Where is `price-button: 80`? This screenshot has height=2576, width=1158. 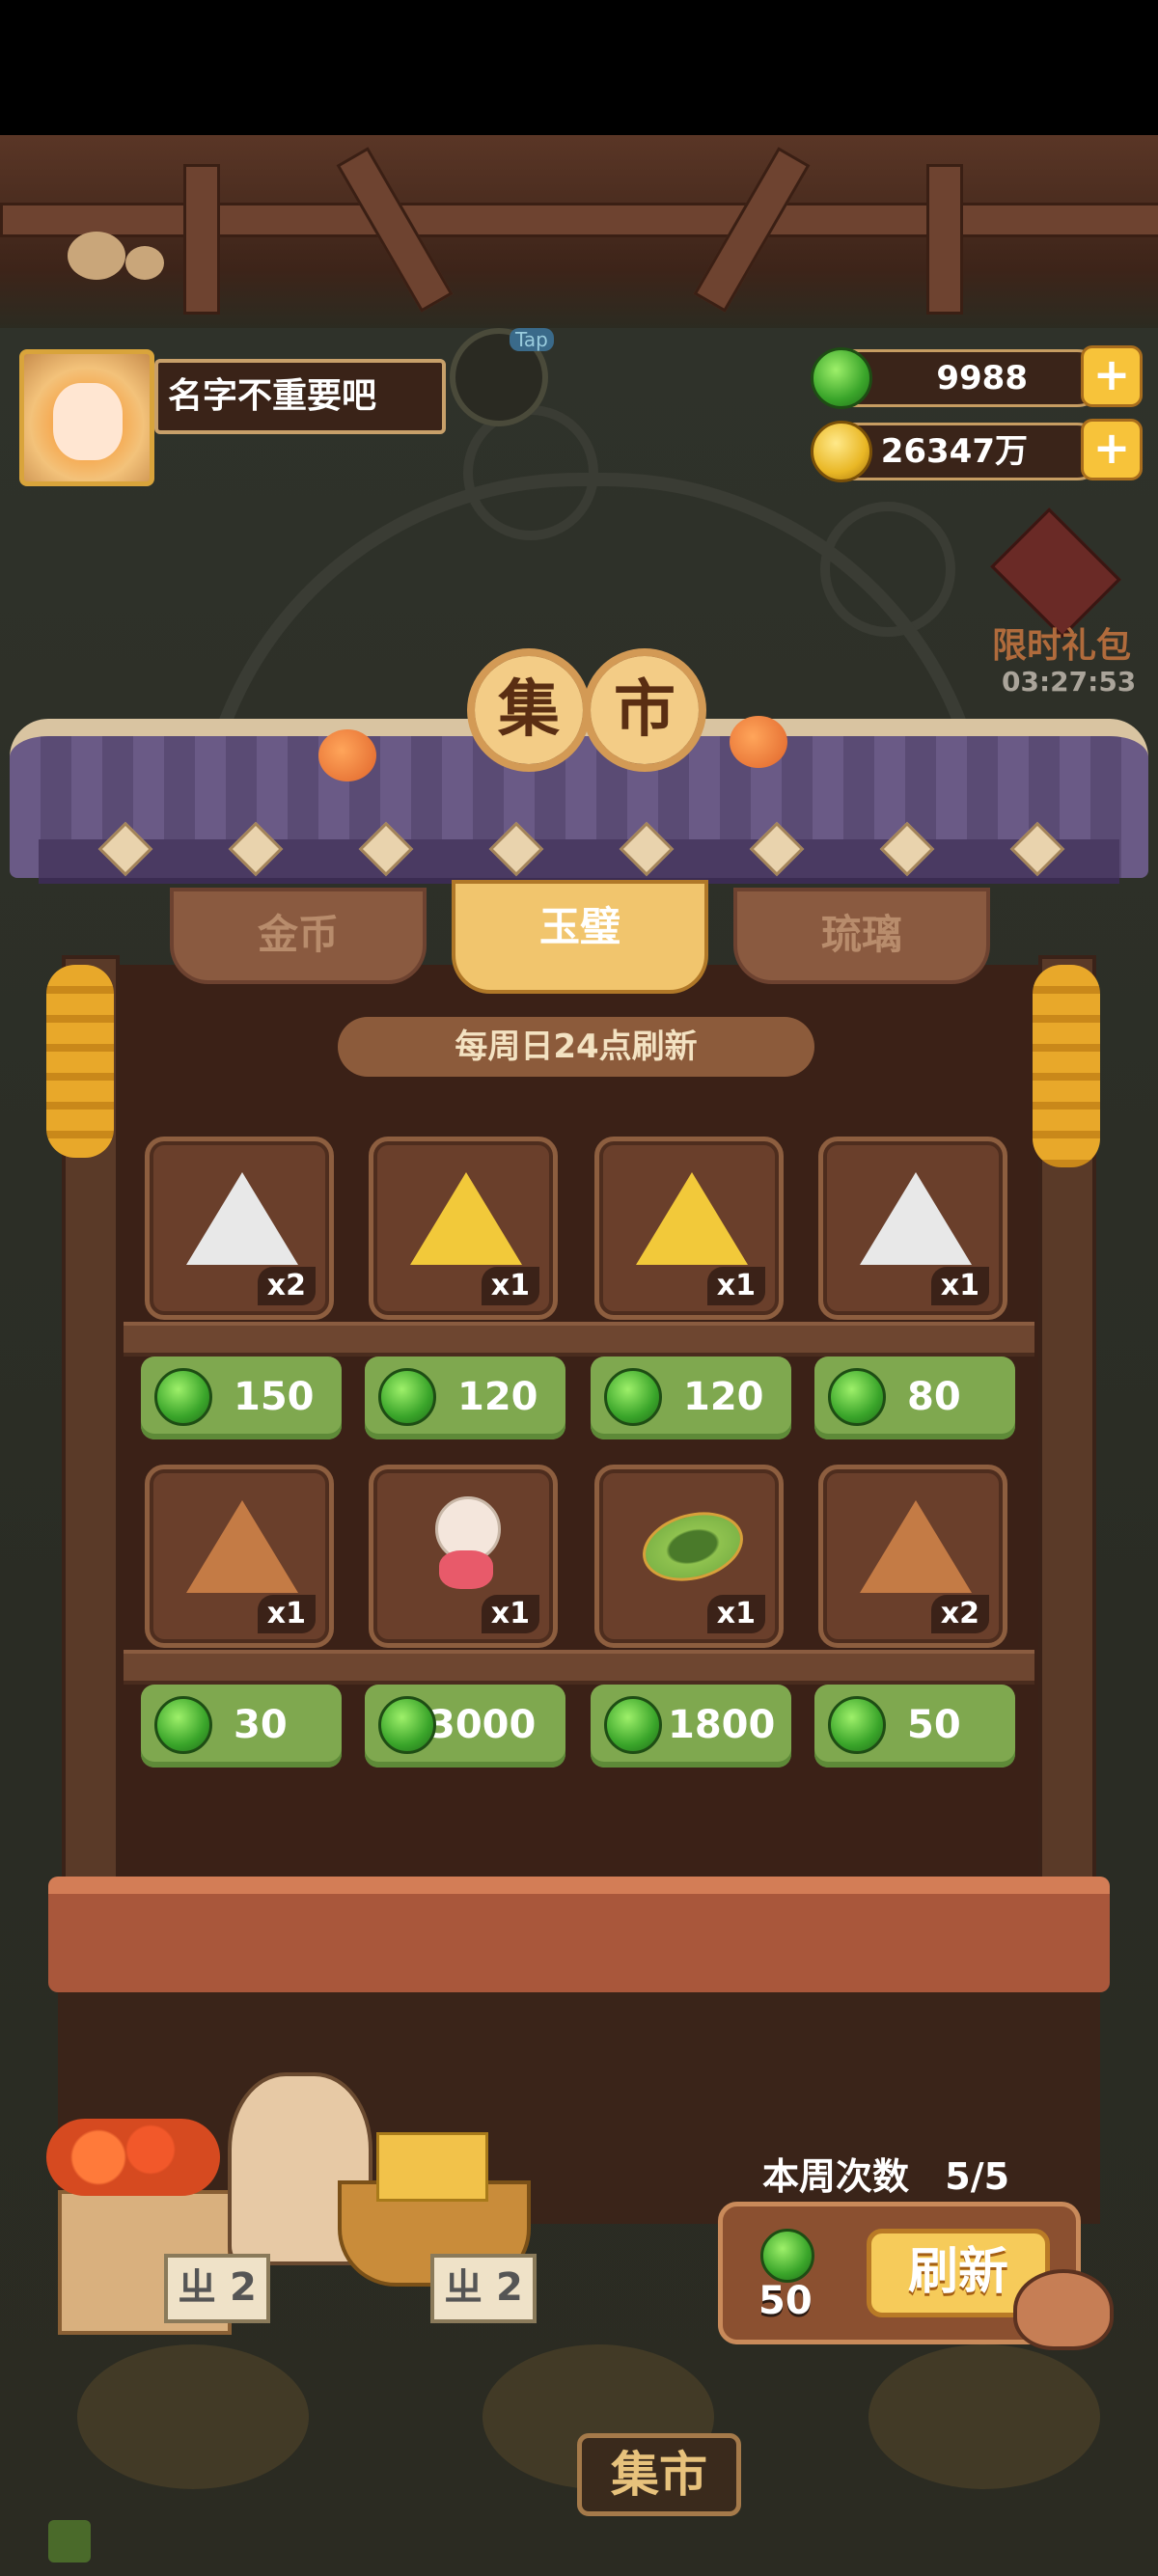 price-button: 80 is located at coordinates (914, 1398).